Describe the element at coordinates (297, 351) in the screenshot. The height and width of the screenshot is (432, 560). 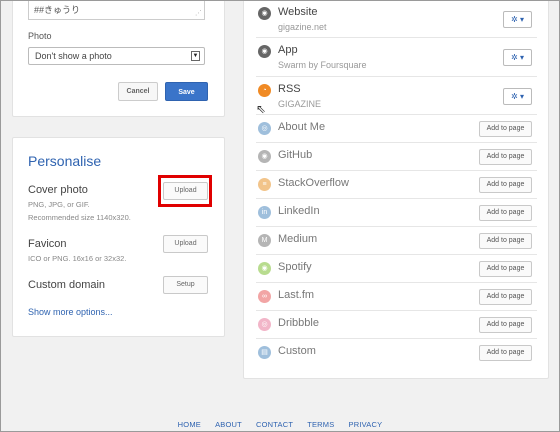
I see `service-name: Custom` at that location.